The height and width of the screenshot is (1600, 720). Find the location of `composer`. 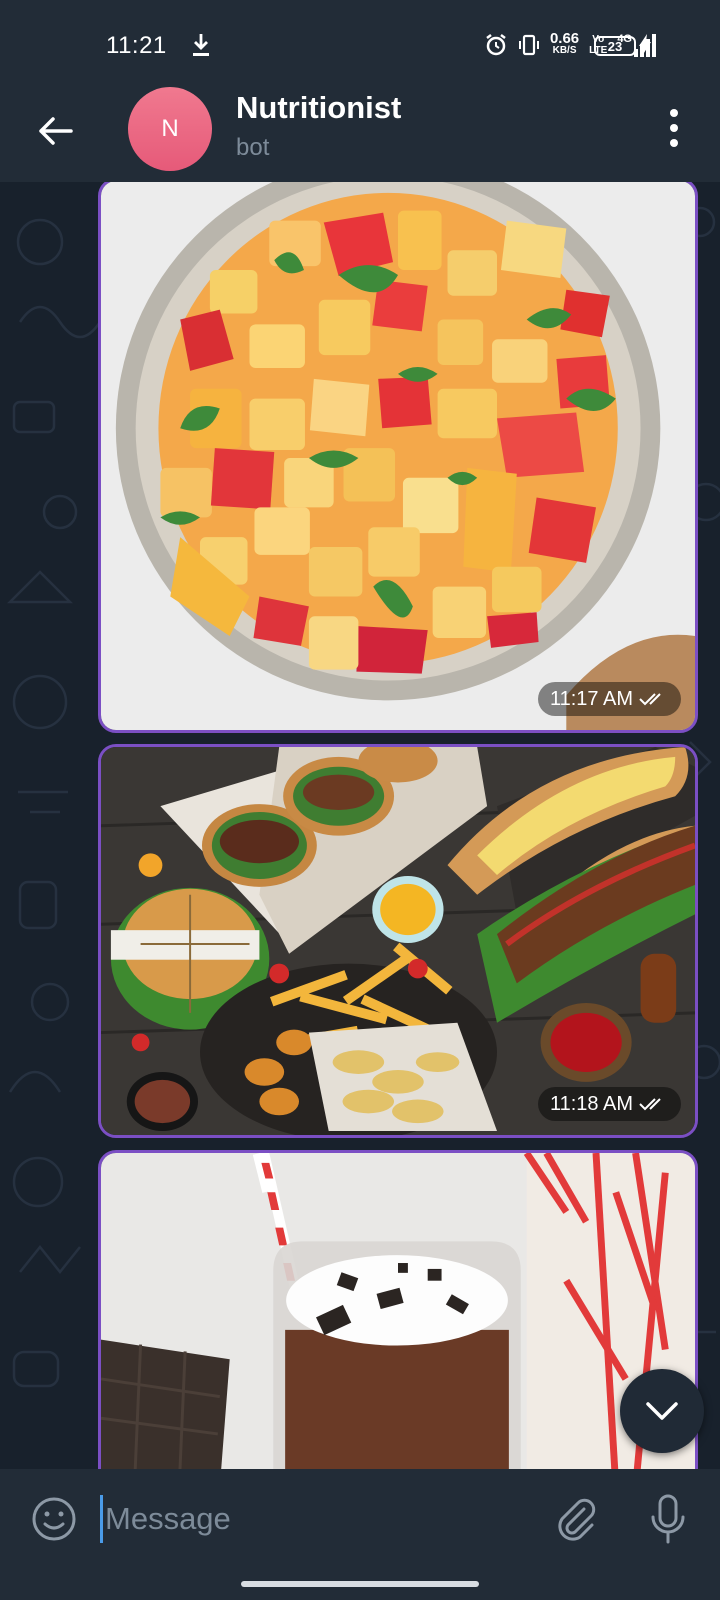

composer is located at coordinates (360, 1519).